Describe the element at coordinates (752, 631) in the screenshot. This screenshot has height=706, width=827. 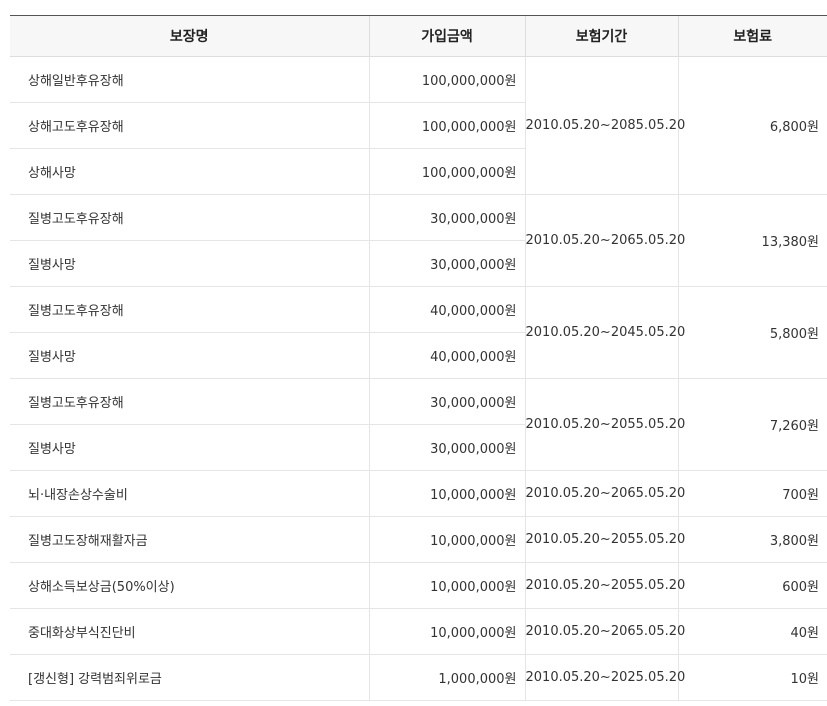
I see `premium-cell: 40원` at that location.